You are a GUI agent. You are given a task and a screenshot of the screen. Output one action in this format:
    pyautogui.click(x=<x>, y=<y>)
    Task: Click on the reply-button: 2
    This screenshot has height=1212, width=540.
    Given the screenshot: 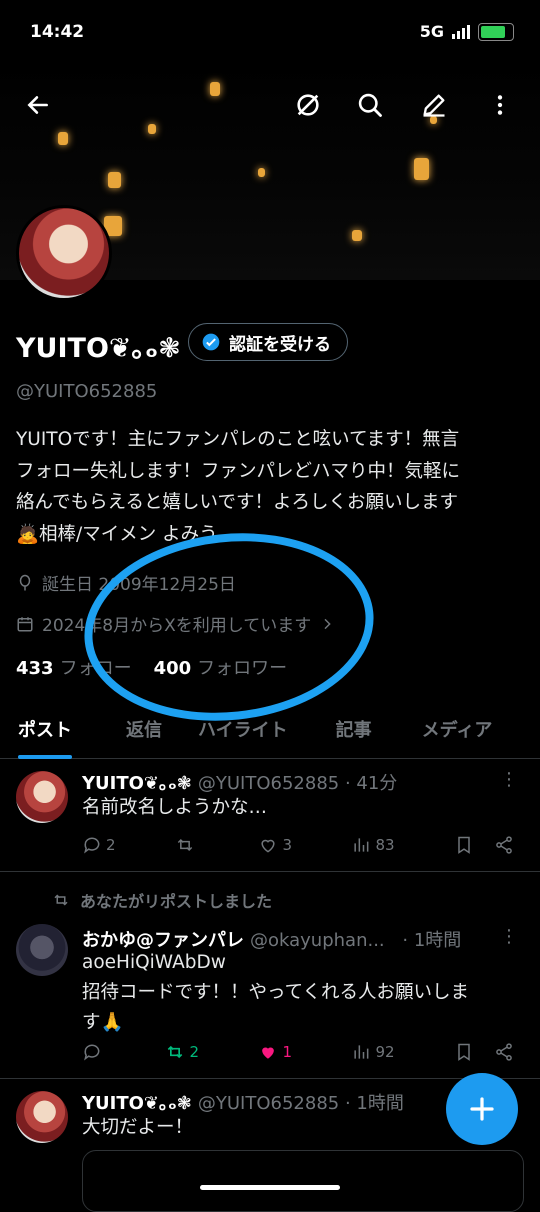 What is the action you would take?
    pyautogui.click(x=99, y=845)
    